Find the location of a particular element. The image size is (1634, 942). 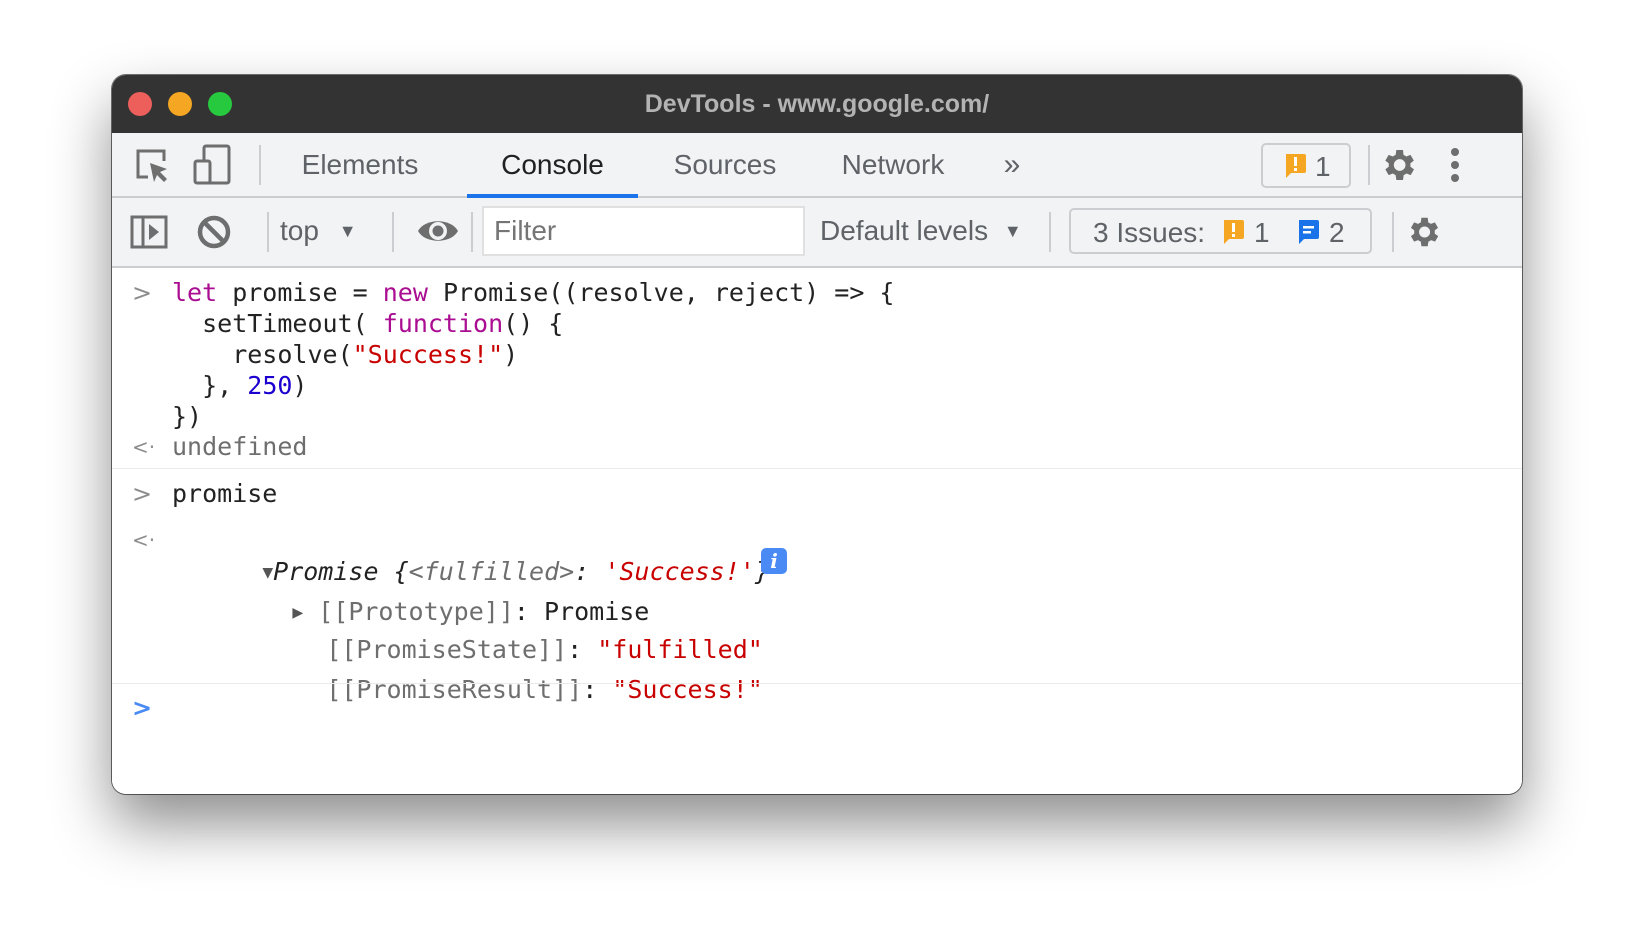

code-text: setTimeout( is located at coordinates (277, 323).